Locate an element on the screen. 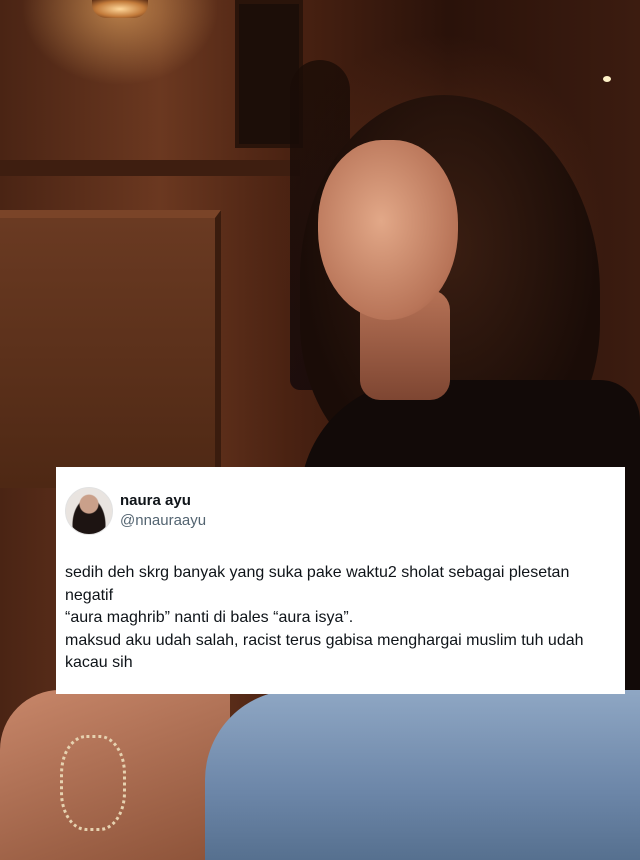  face is located at coordinates (388, 230).